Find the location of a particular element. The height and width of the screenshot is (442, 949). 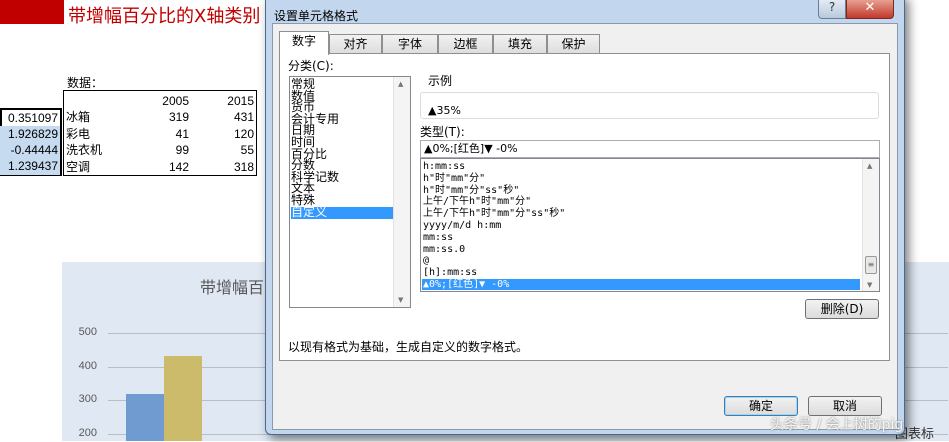

value-2005: 319 is located at coordinates (166, 117).